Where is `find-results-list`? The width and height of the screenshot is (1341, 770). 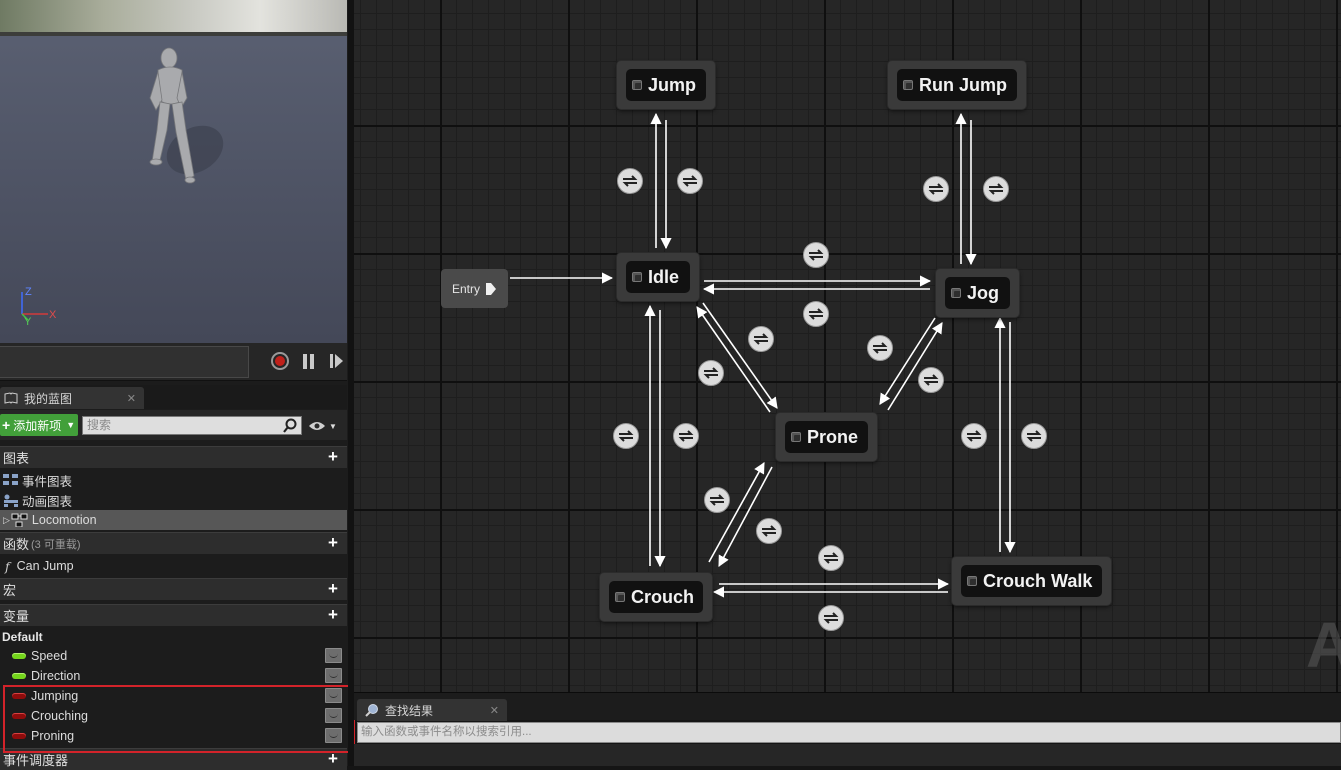 find-results-list is located at coordinates (847, 755).